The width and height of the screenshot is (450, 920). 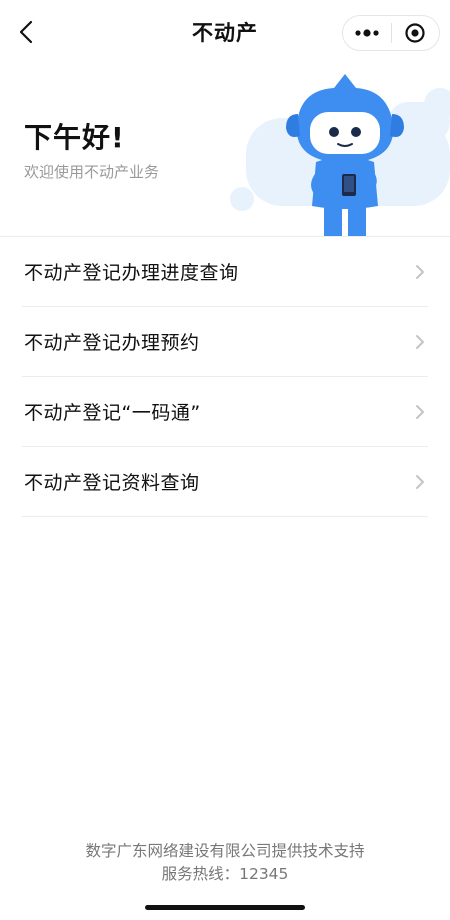 What do you see at coordinates (74, 137) in the screenshot?
I see `greeting-text: 下午好!` at bounding box center [74, 137].